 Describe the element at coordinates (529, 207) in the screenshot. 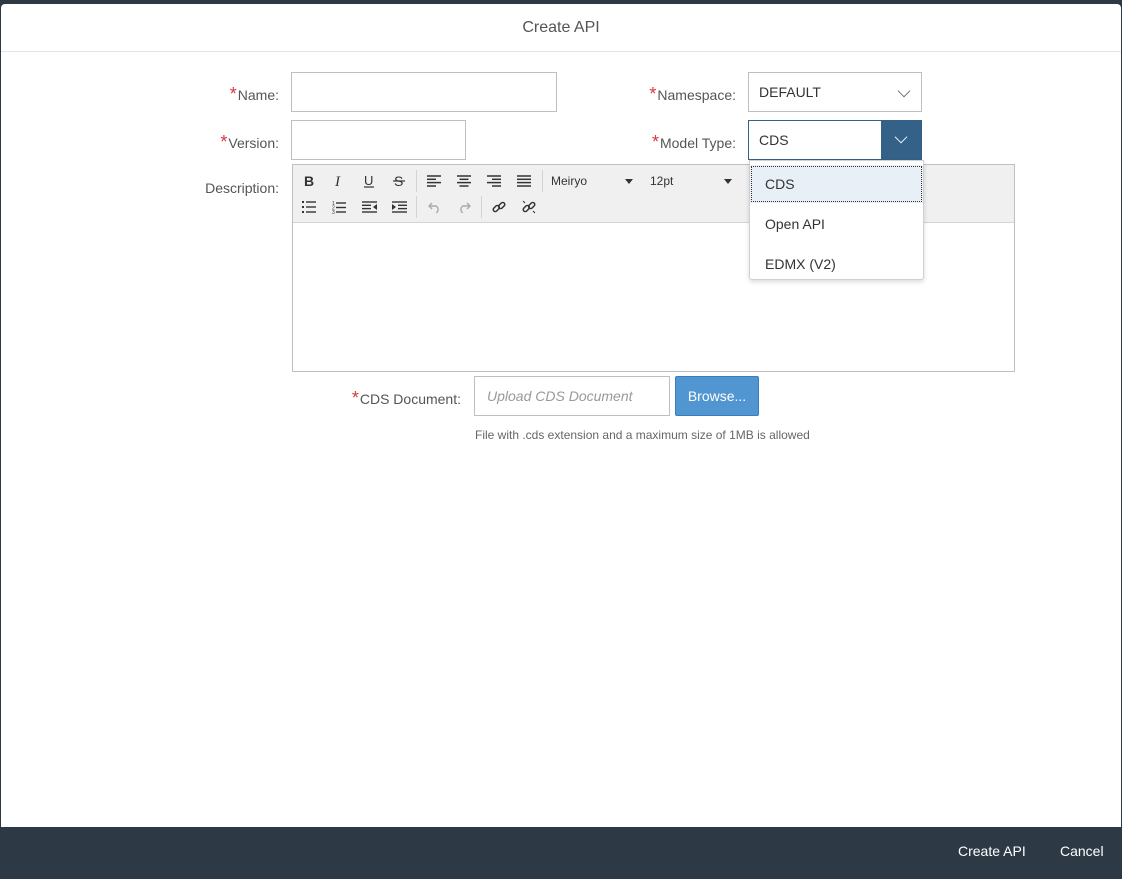

I see `unlink-icon` at that location.